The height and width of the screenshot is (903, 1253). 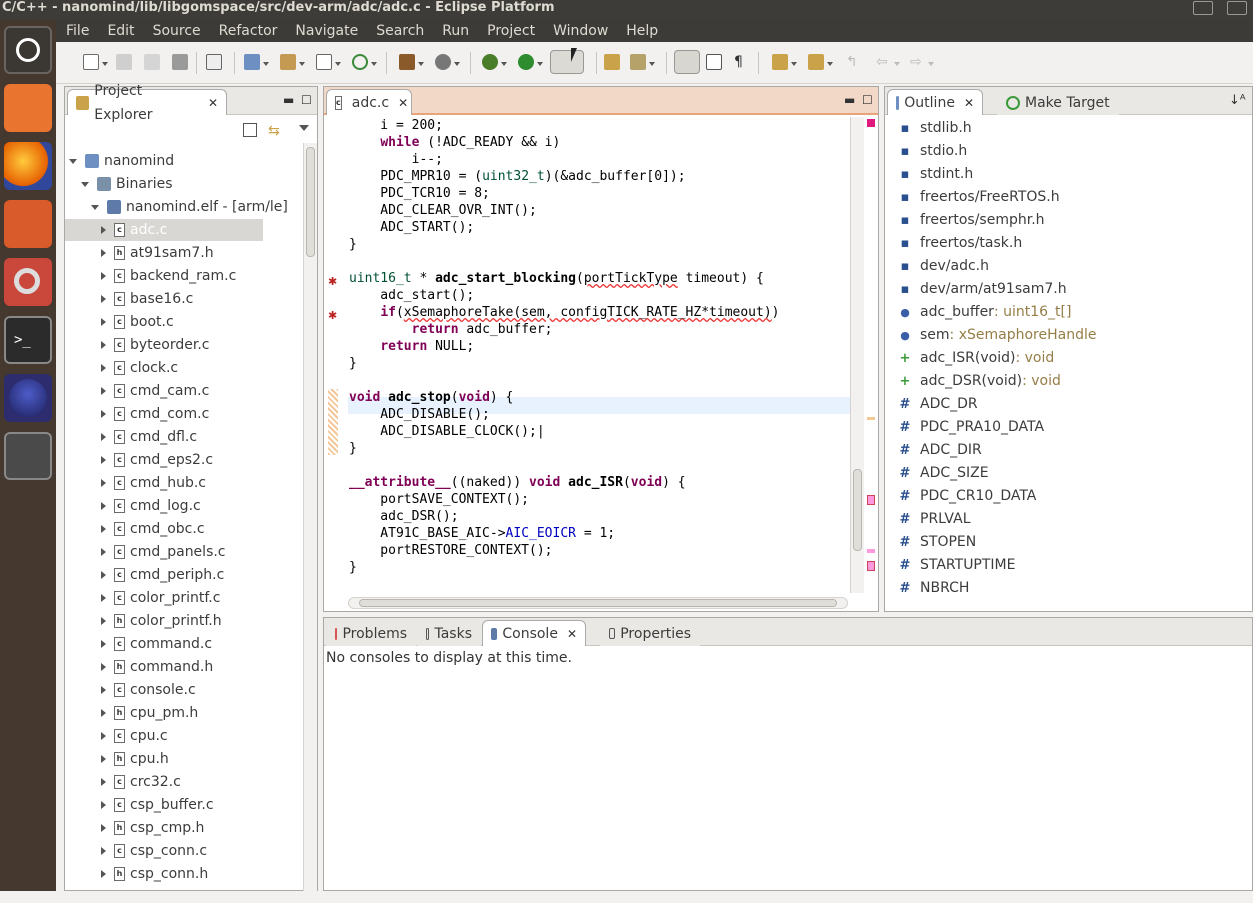 What do you see at coordinates (152, 828) in the screenshot?
I see `tree-item-file: h csp_cmp.h` at bounding box center [152, 828].